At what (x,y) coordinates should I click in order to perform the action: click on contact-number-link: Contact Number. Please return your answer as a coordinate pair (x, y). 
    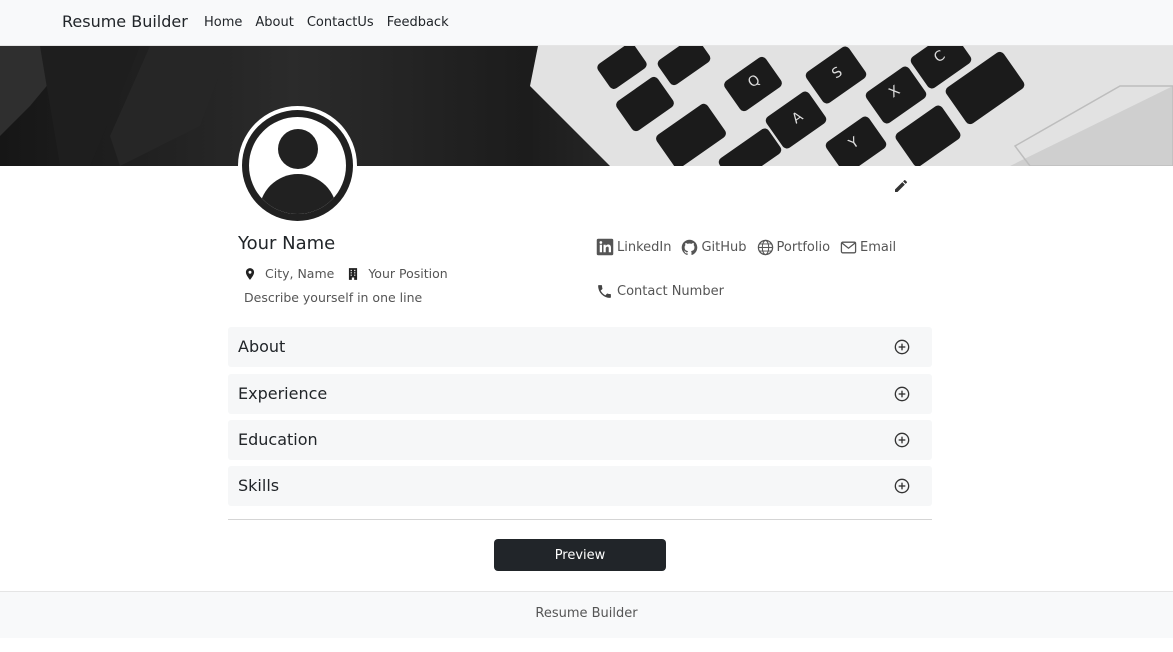
    Looking at the image, I should click on (660, 291).